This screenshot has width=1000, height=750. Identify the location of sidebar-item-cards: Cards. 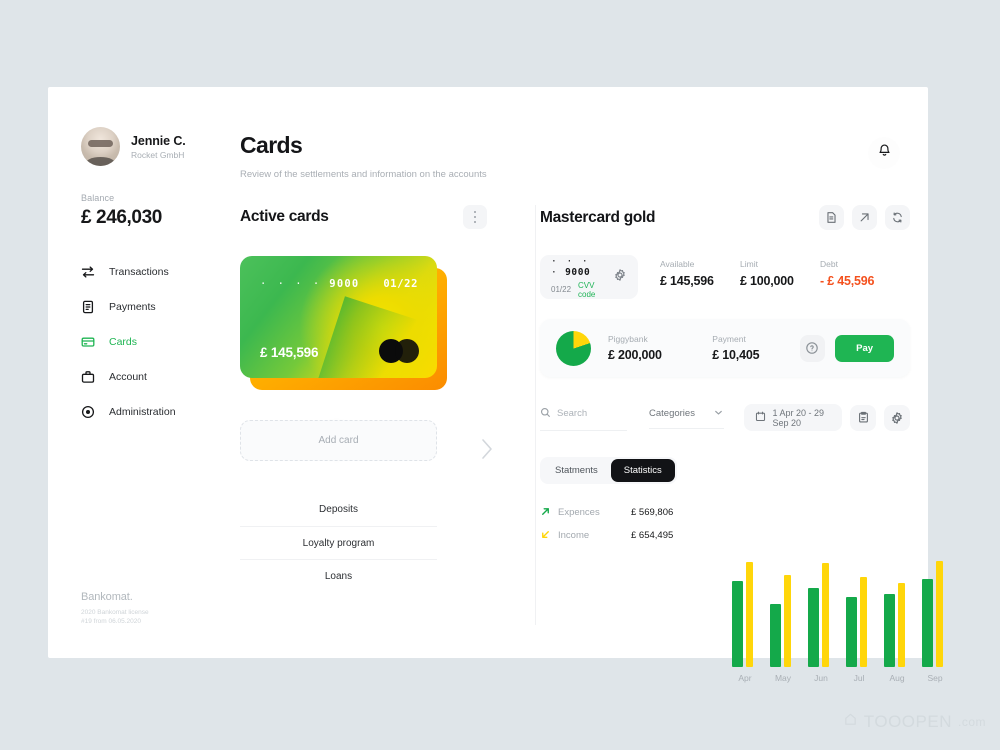
(156, 342).